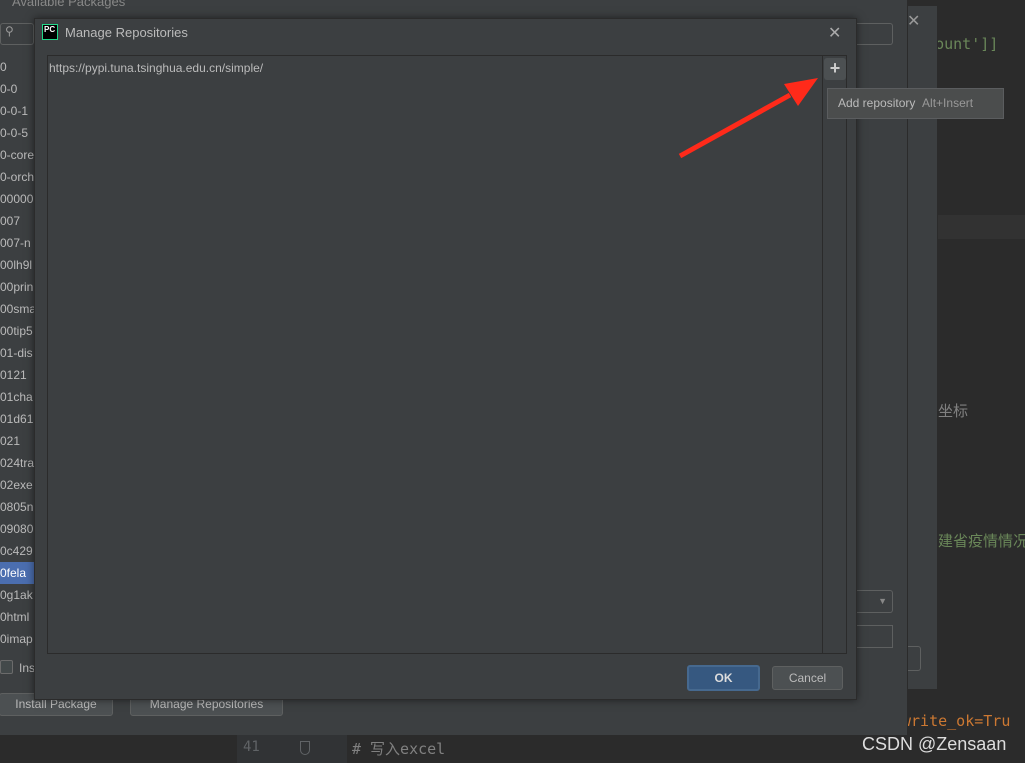 The height and width of the screenshot is (763, 1025). Describe the element at coordinates (735, 125) in the screenshot. I see `arrow-shaft` at that location.